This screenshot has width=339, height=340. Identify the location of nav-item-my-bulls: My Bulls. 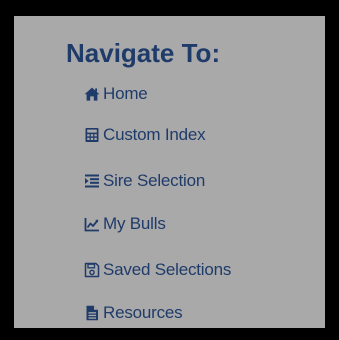
(125, 224).